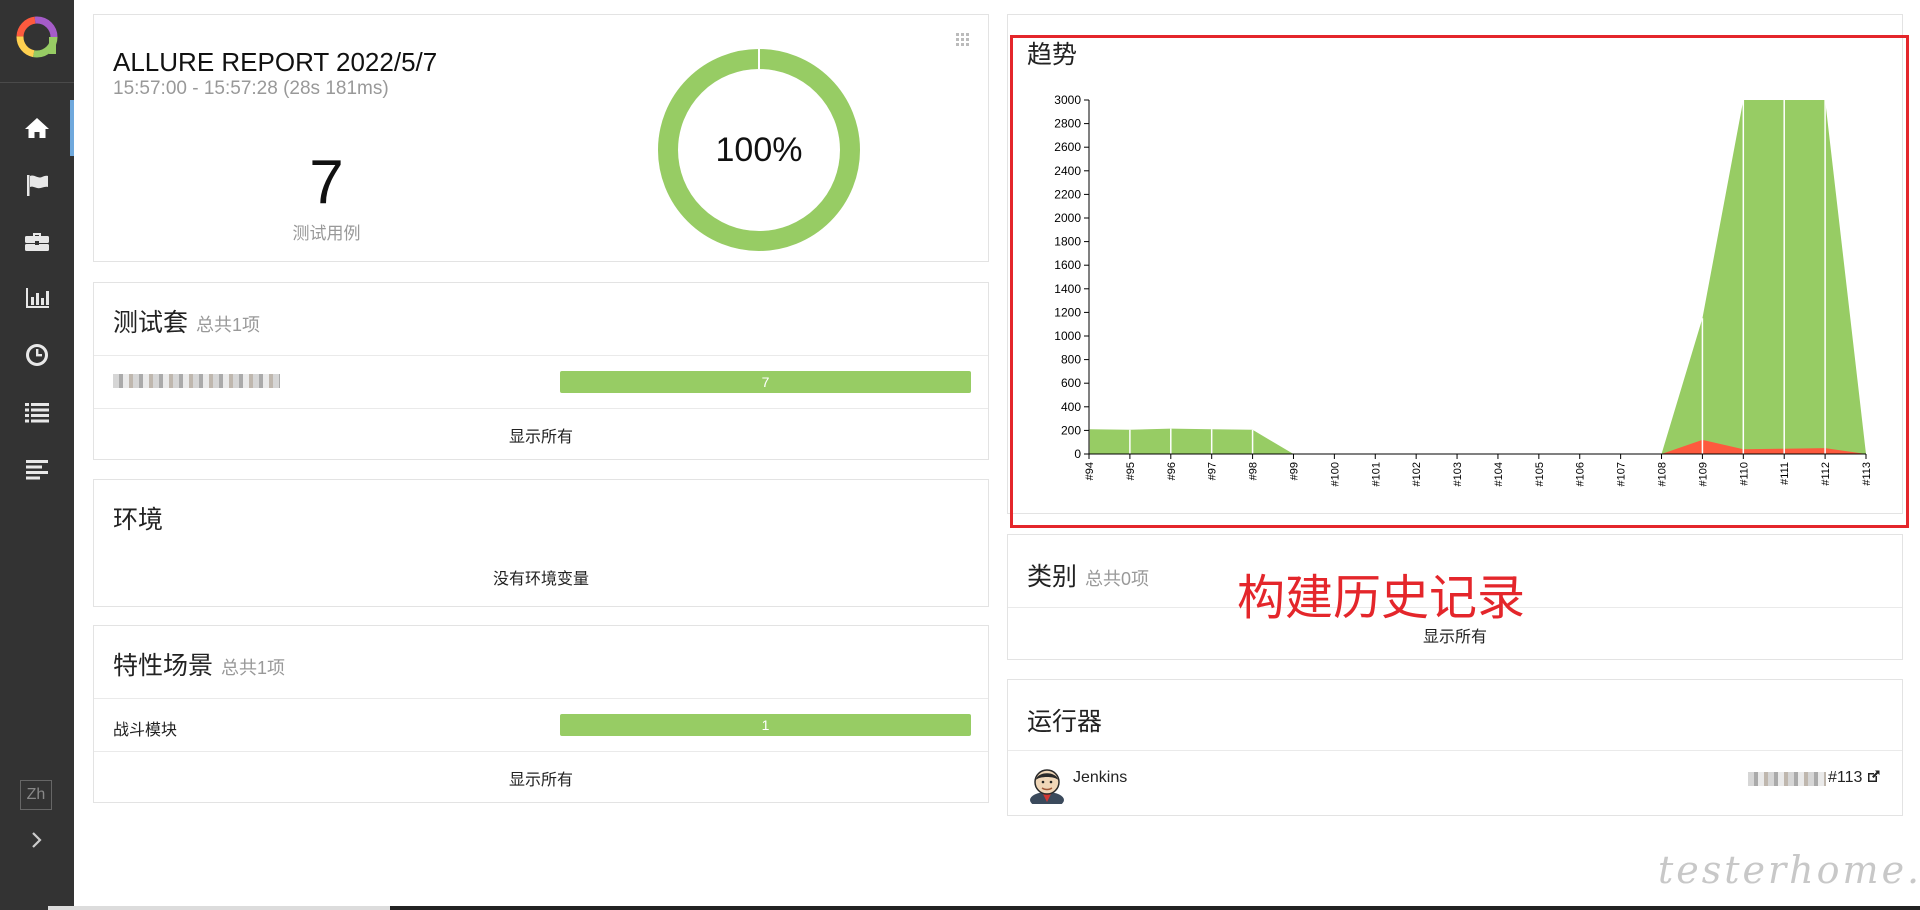 The image size is (1920, 910). I want to click on chevron-right-icon, so click(37, 840).